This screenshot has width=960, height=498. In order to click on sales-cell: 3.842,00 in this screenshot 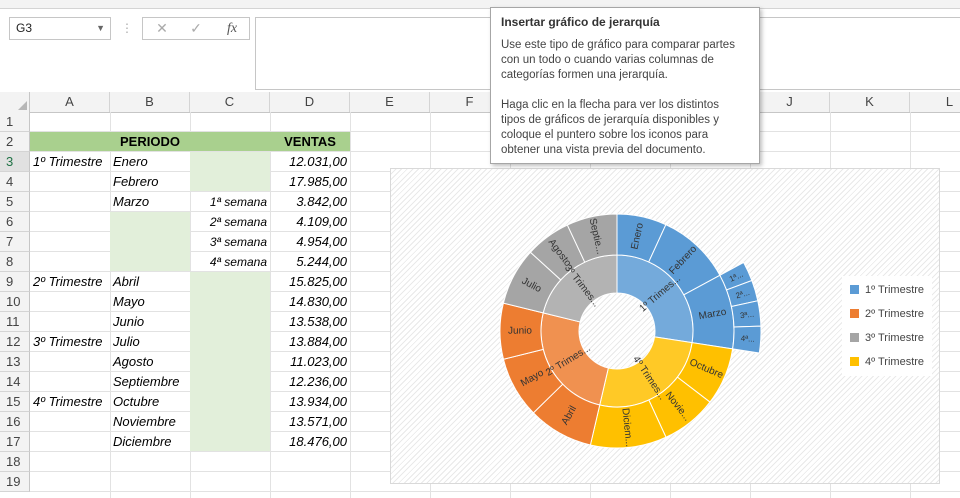, I will do `click(310, 202)`.